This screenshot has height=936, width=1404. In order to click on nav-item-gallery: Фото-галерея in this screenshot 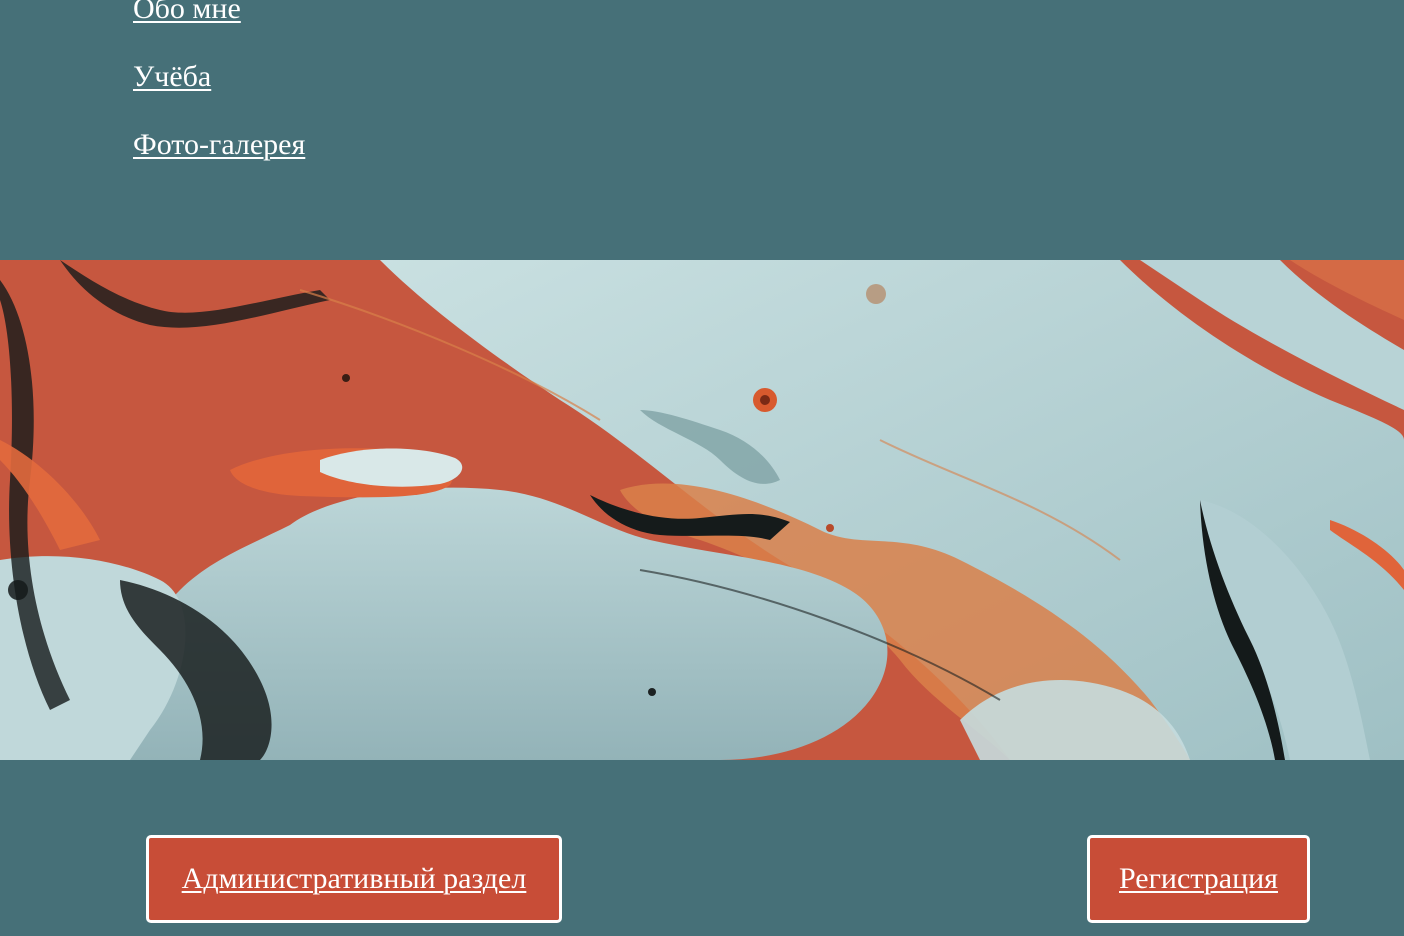, I will do `click(219, 145)`.